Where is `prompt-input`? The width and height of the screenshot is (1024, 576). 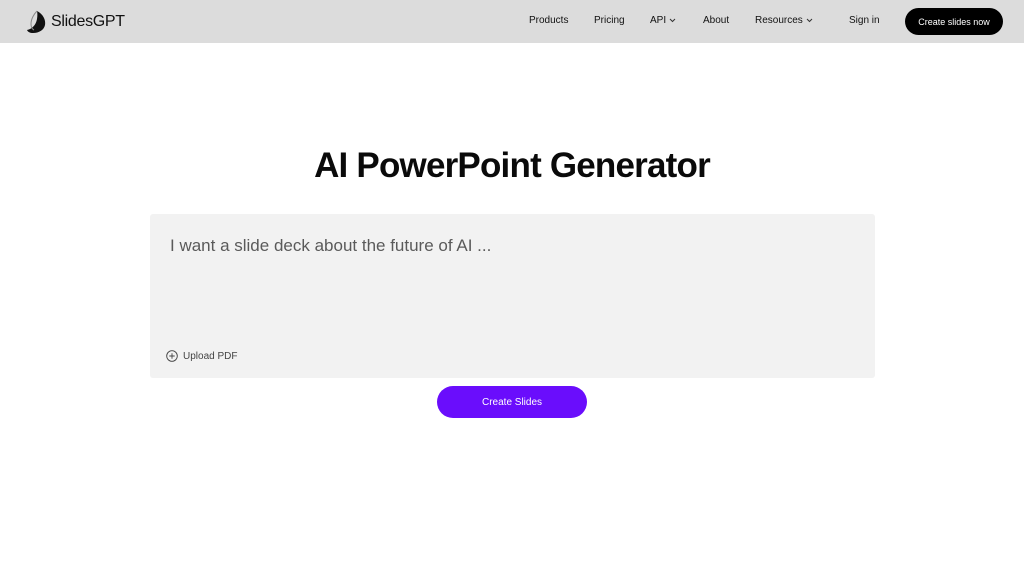 prompt-input is located at coordinates (510, 281).